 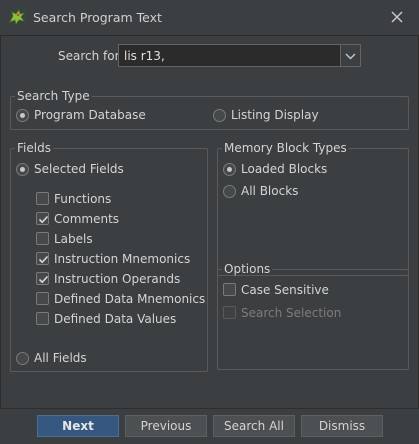 I want to click on loaded-blocks-label: Loaded Blocks, so click(x=284, y=169).